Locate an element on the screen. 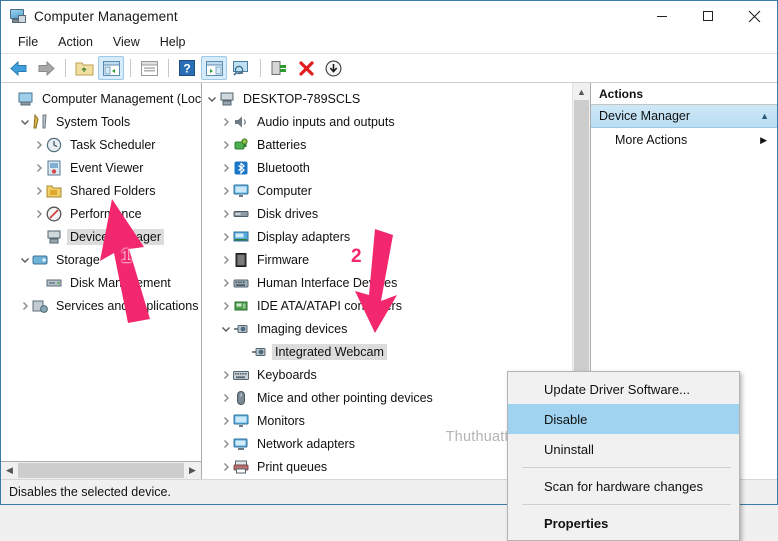 The height and width of the screenshot is (541, 778). hscroll-thumb is located at coordinates (101, 470).